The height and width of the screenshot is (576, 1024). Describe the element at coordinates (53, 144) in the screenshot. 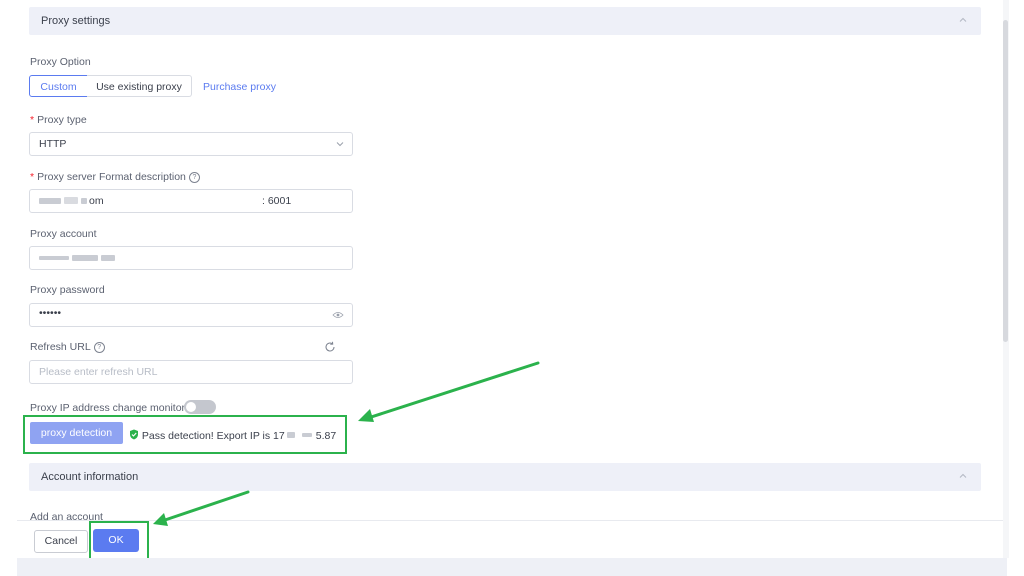

I see `proxy-type-value: HTTP` at that location.